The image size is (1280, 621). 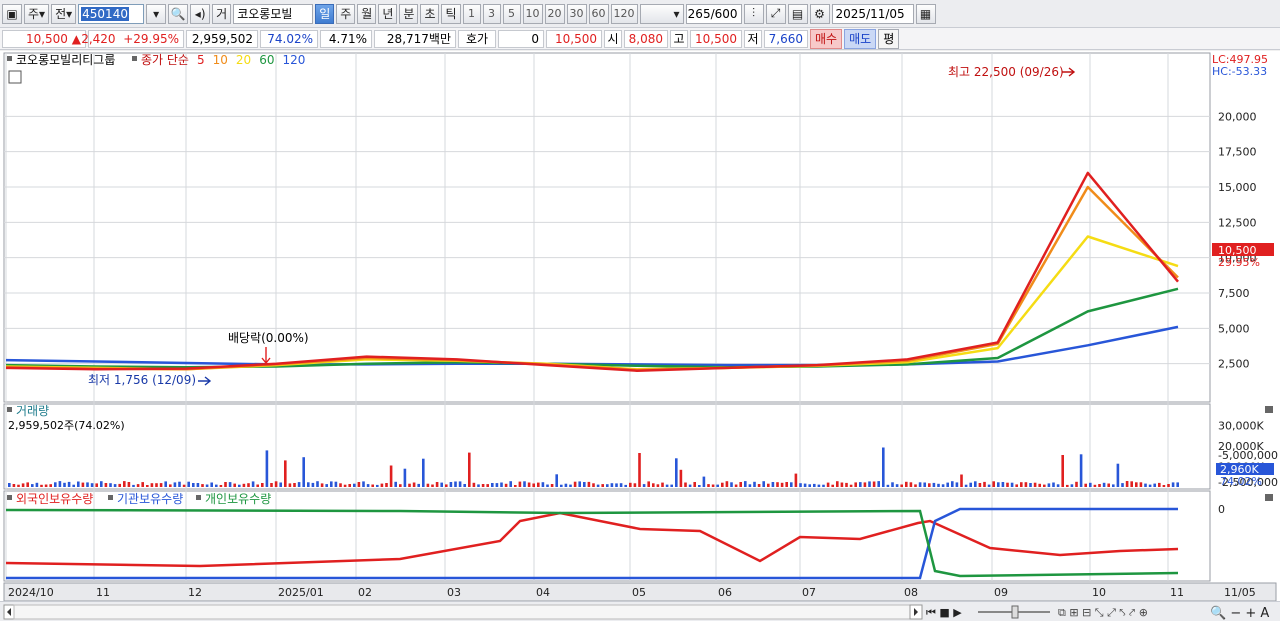 I want to click on period-tab-1: 일, so click(x=325, y=13).